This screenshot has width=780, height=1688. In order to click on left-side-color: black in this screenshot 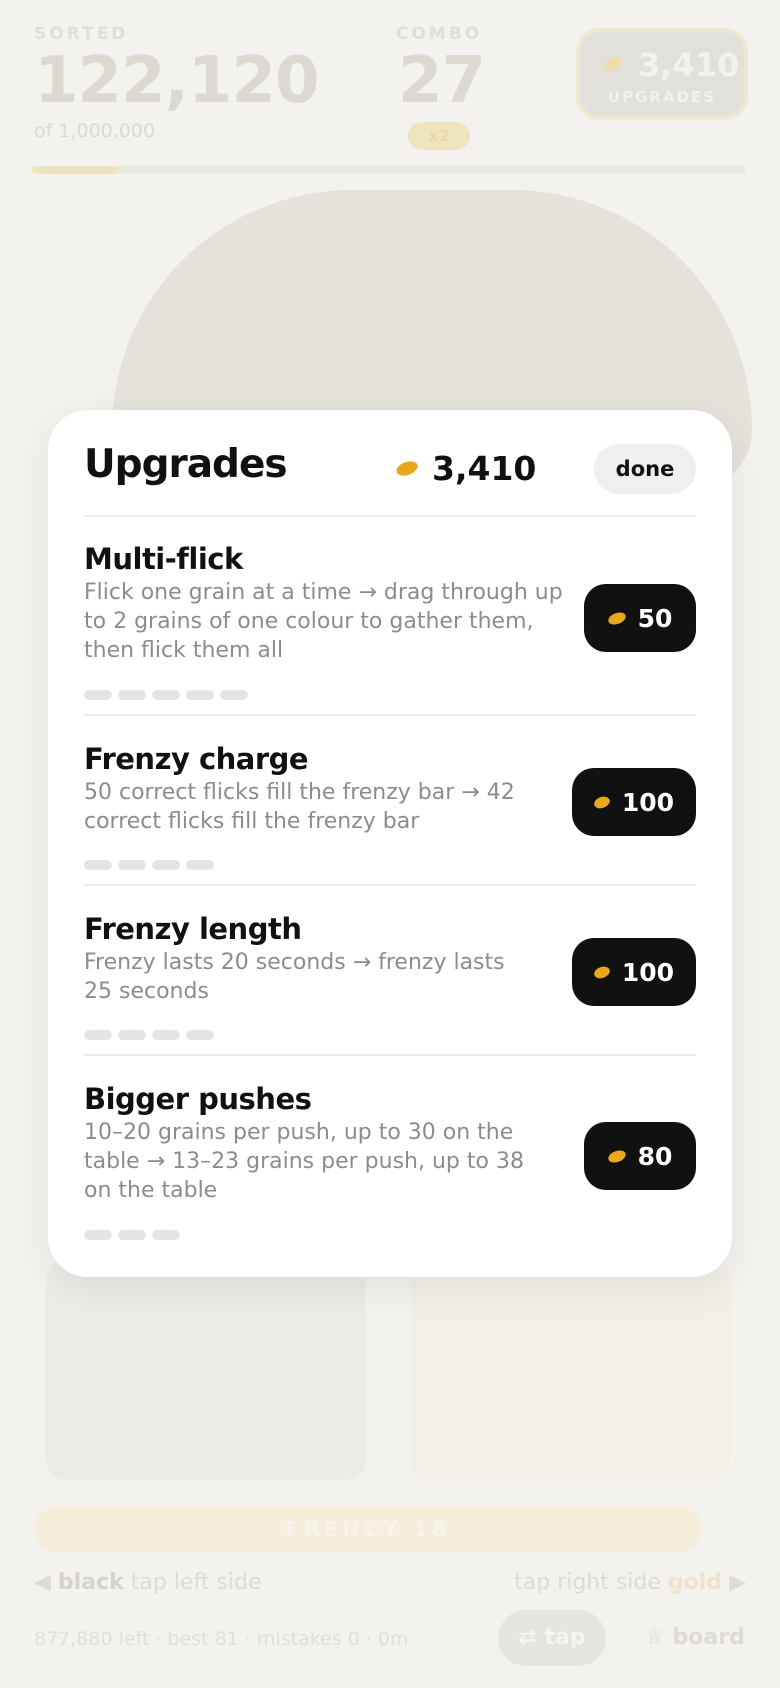, I will do `click(90, 1582)`.